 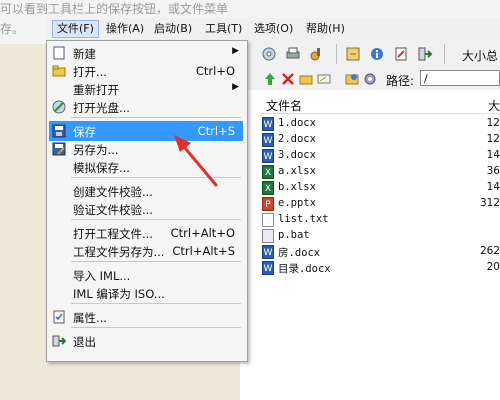 I want to click on menu-item-shortcut: Ctrl+S, so click(x=216, y=131).